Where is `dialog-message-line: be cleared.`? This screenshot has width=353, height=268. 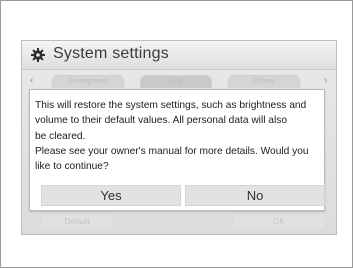 dialog-message-line: be cleared. is located at coordinates (60, 136).